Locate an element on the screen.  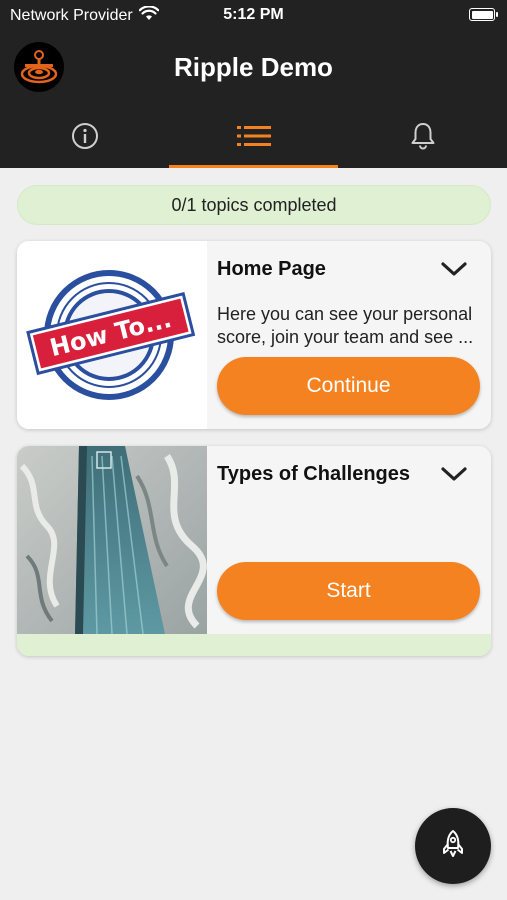
card-progress-strip is located at coordinates (254, 645).